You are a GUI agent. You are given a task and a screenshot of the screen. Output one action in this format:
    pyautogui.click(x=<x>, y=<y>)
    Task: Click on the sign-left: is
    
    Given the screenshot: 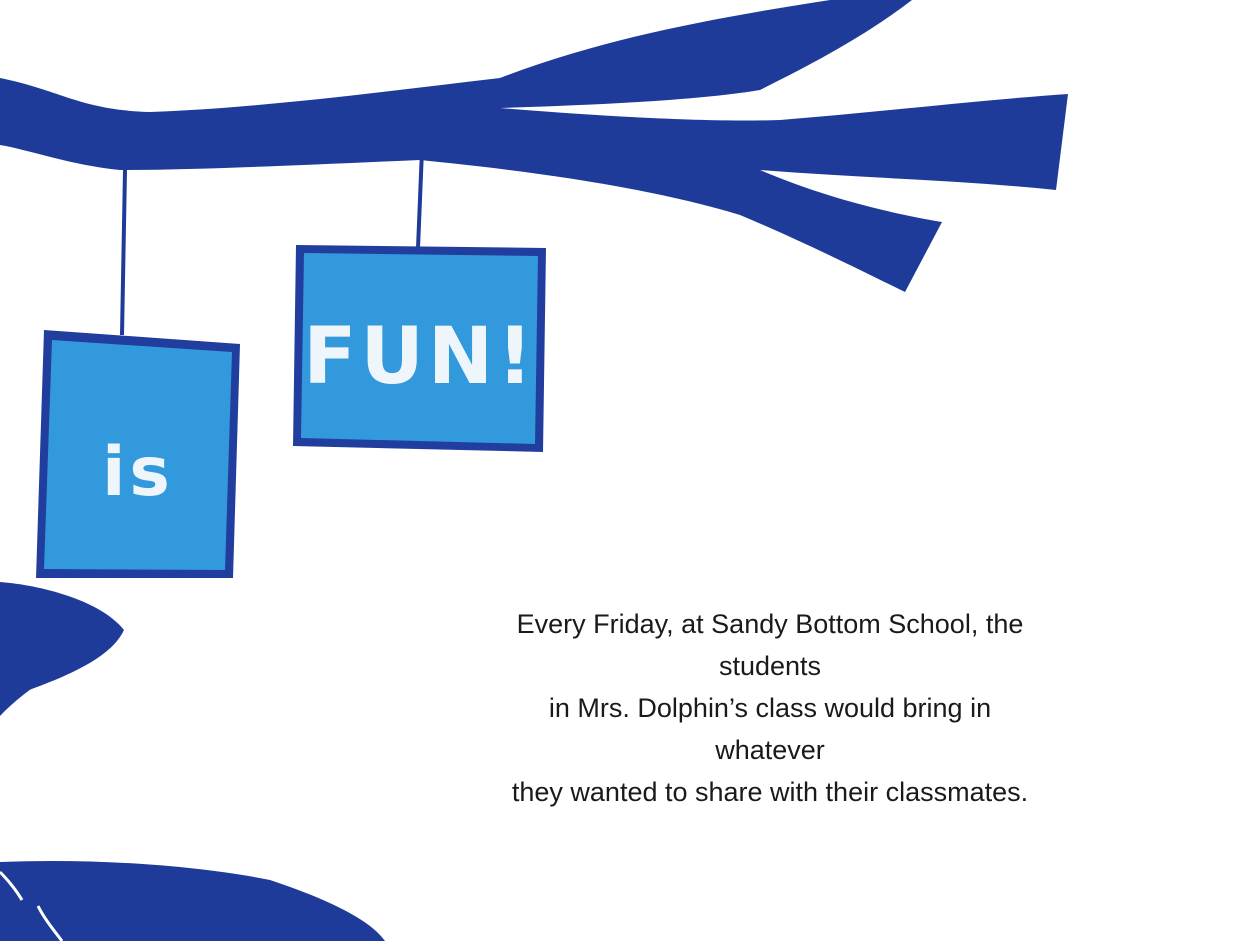 What is the action you would take?
    pyautogui.click(x=138, y=454)
    